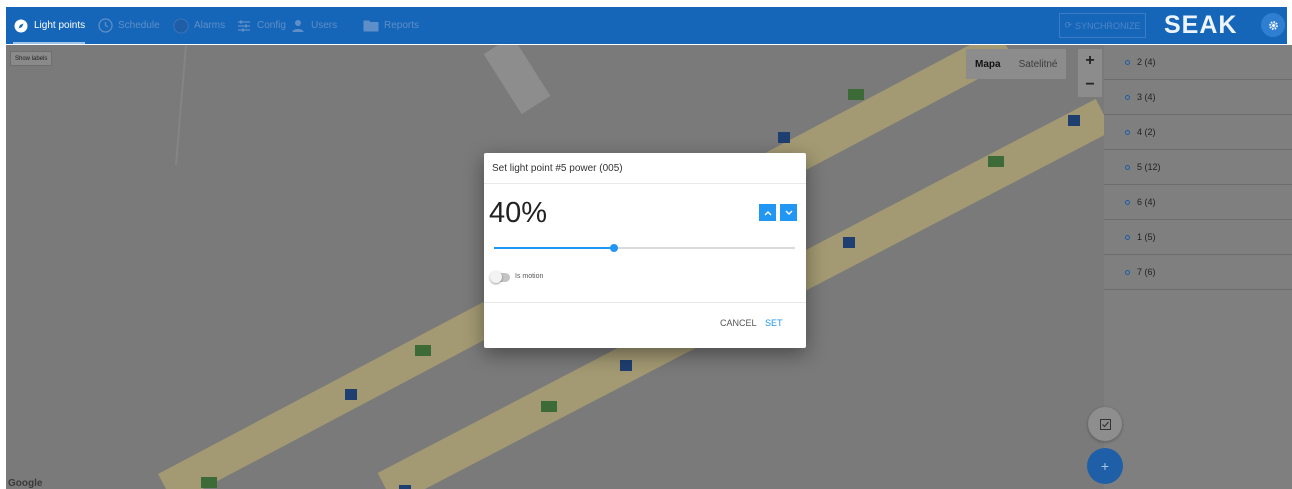  Describe the element at coordinates (557, 168) in the screenshot. I see `dialog-title: Set light point #5 power (005)` at that location.